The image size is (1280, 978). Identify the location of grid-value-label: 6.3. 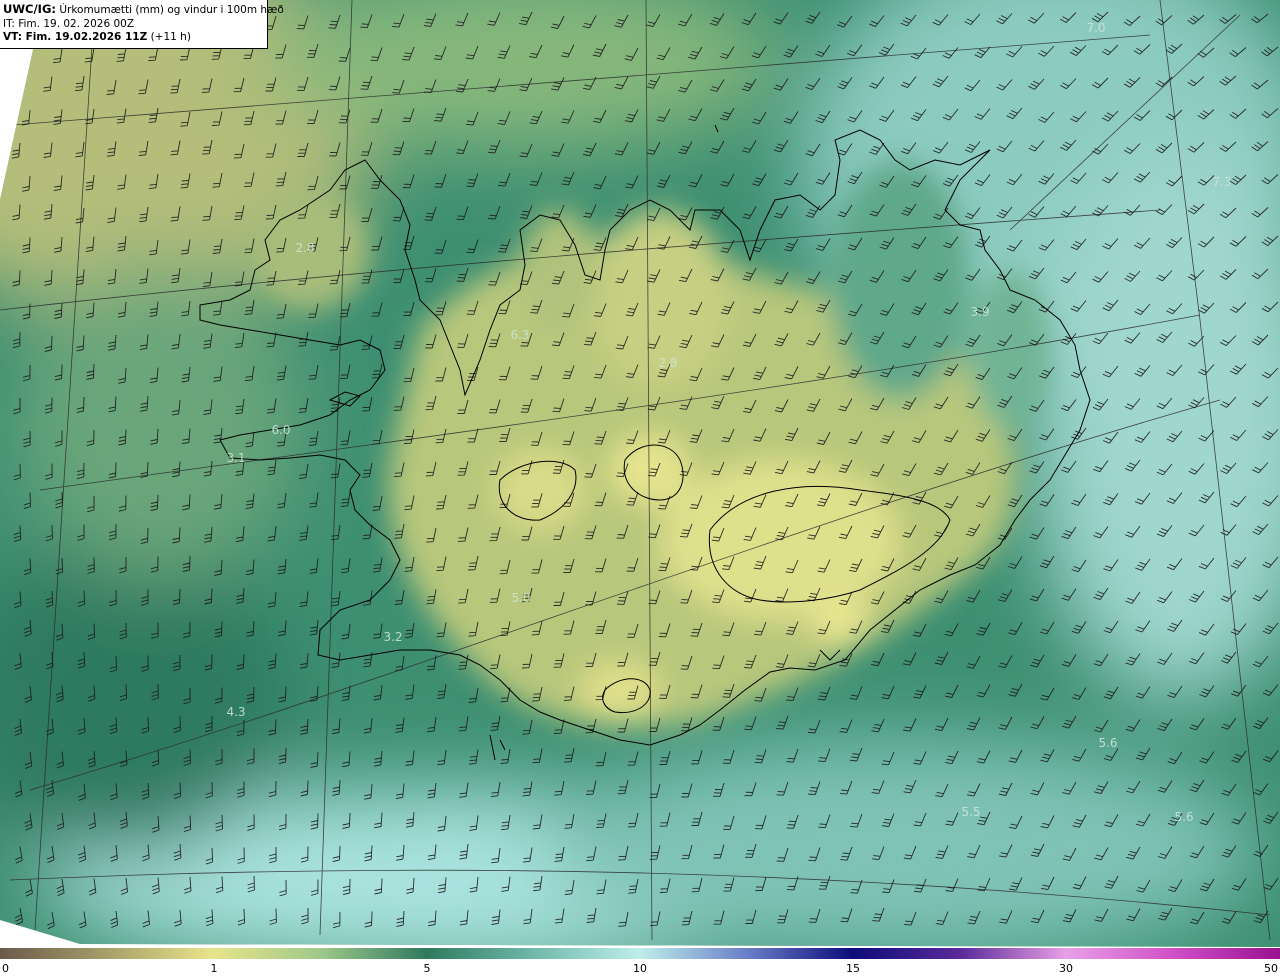
(519, 335).